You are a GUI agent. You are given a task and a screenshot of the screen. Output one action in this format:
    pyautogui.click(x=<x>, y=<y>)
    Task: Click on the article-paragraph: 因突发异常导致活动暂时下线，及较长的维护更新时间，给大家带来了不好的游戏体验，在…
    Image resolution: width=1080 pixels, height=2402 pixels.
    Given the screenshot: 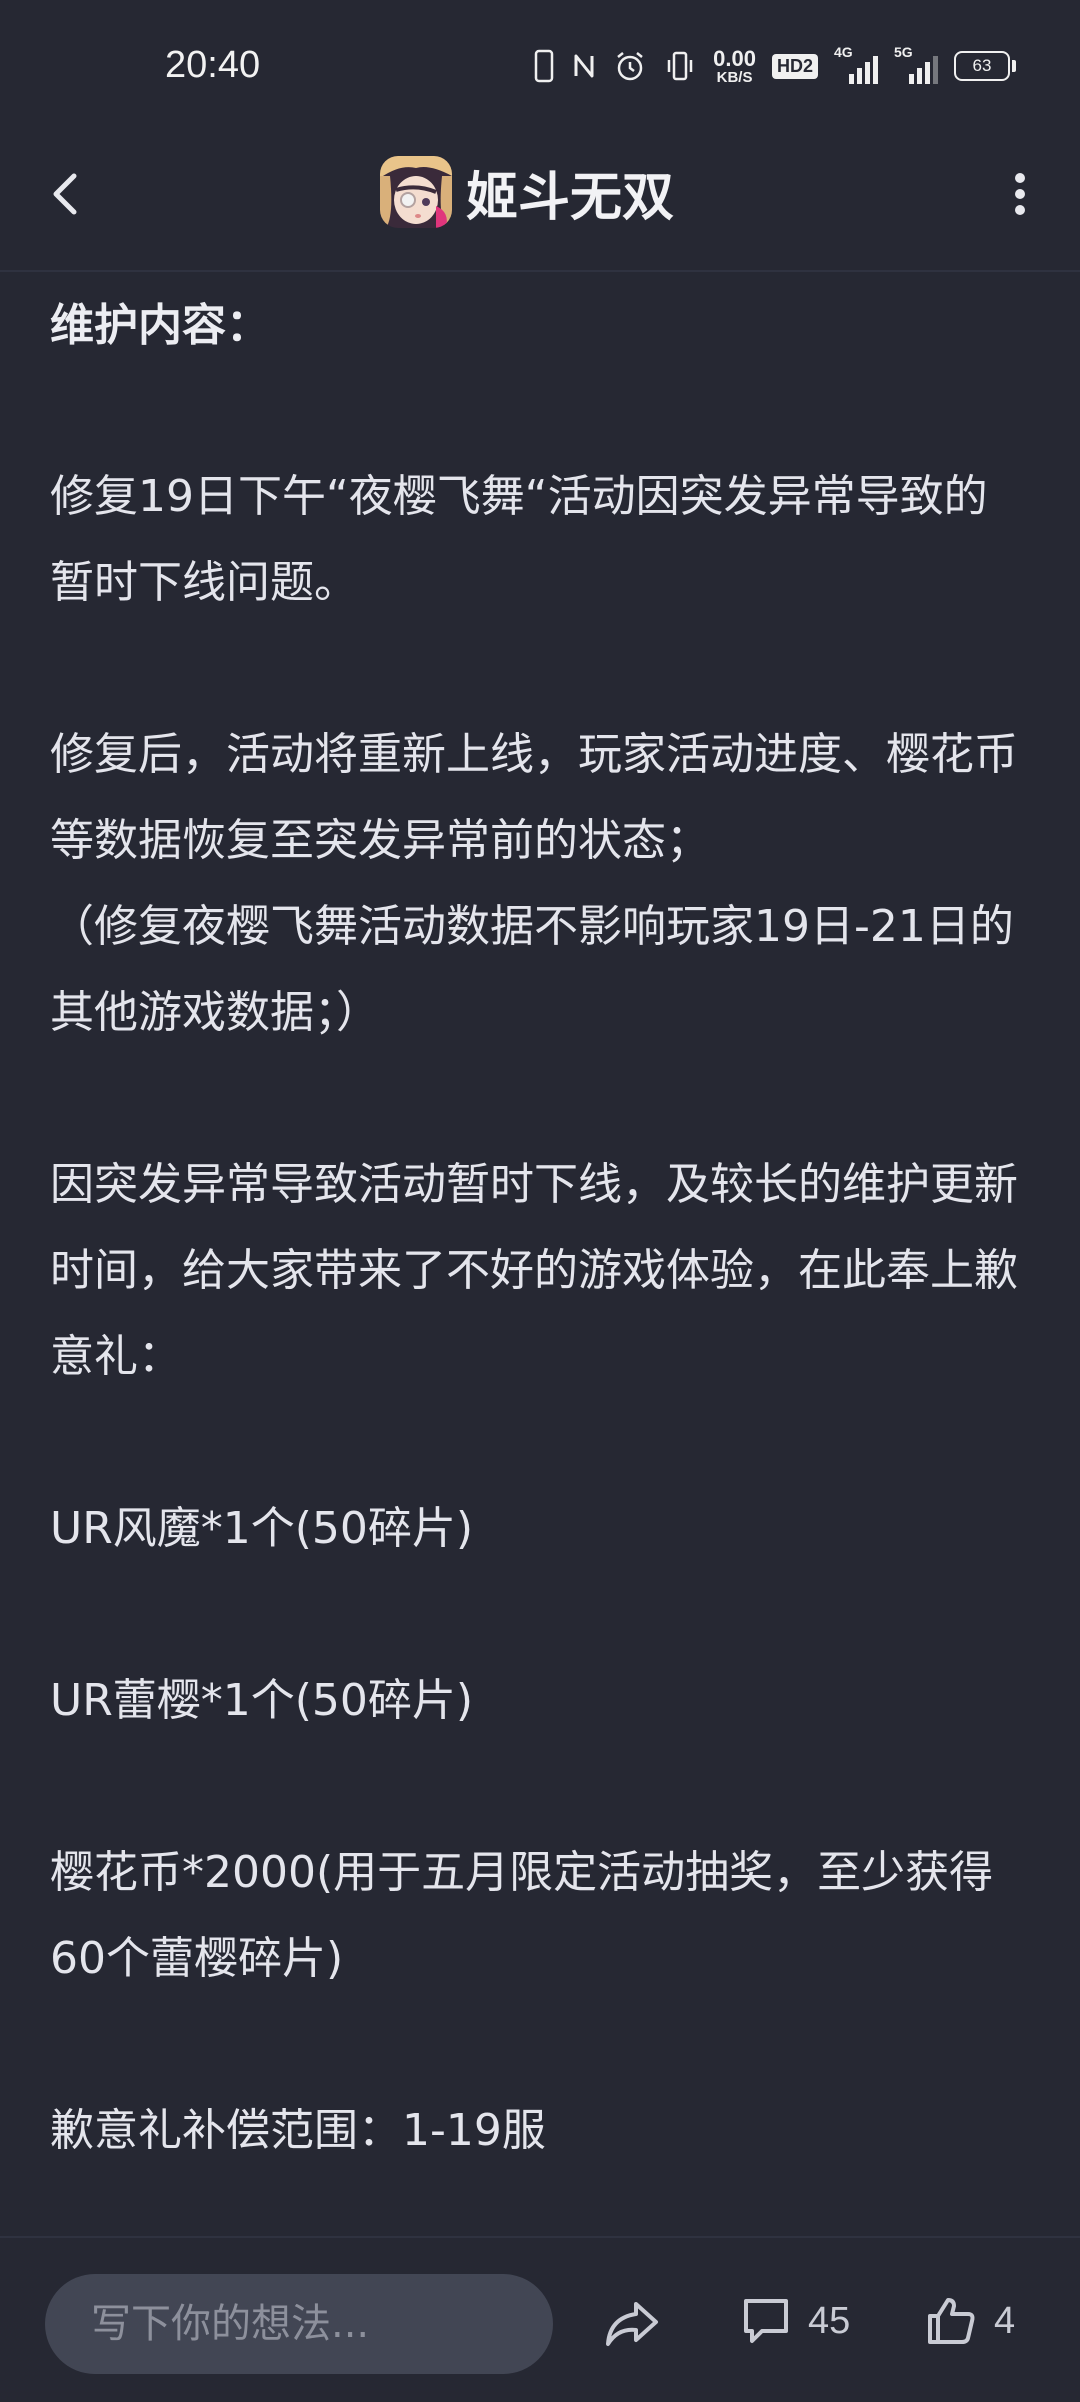 What is the action you would take?
    pyautogui.click(x=534, y=1270)
    